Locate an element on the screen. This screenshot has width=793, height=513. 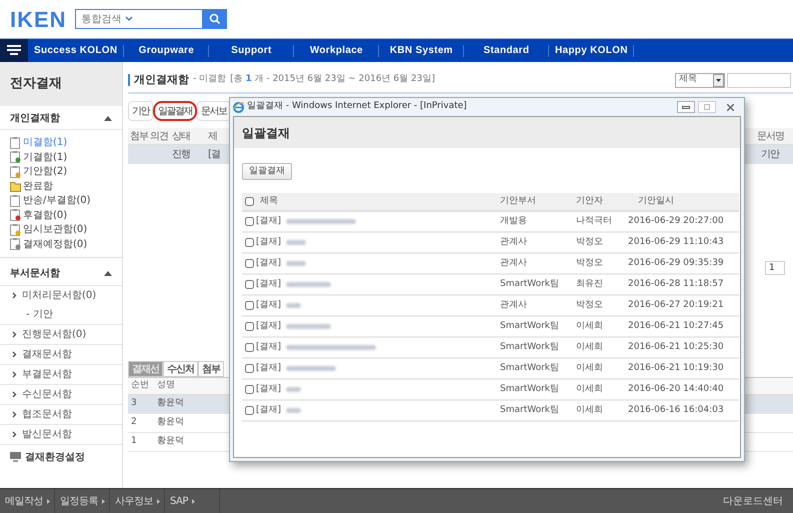
sidebar-subitem: - 기안 is located at coordinates (39, 314).